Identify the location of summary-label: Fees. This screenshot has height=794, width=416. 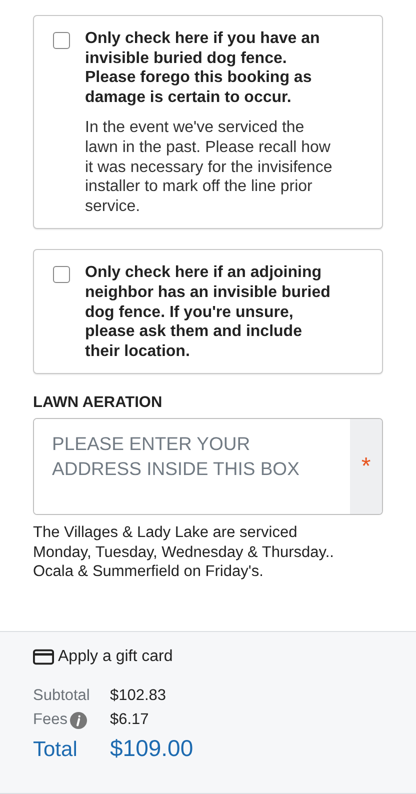
(50, 720).